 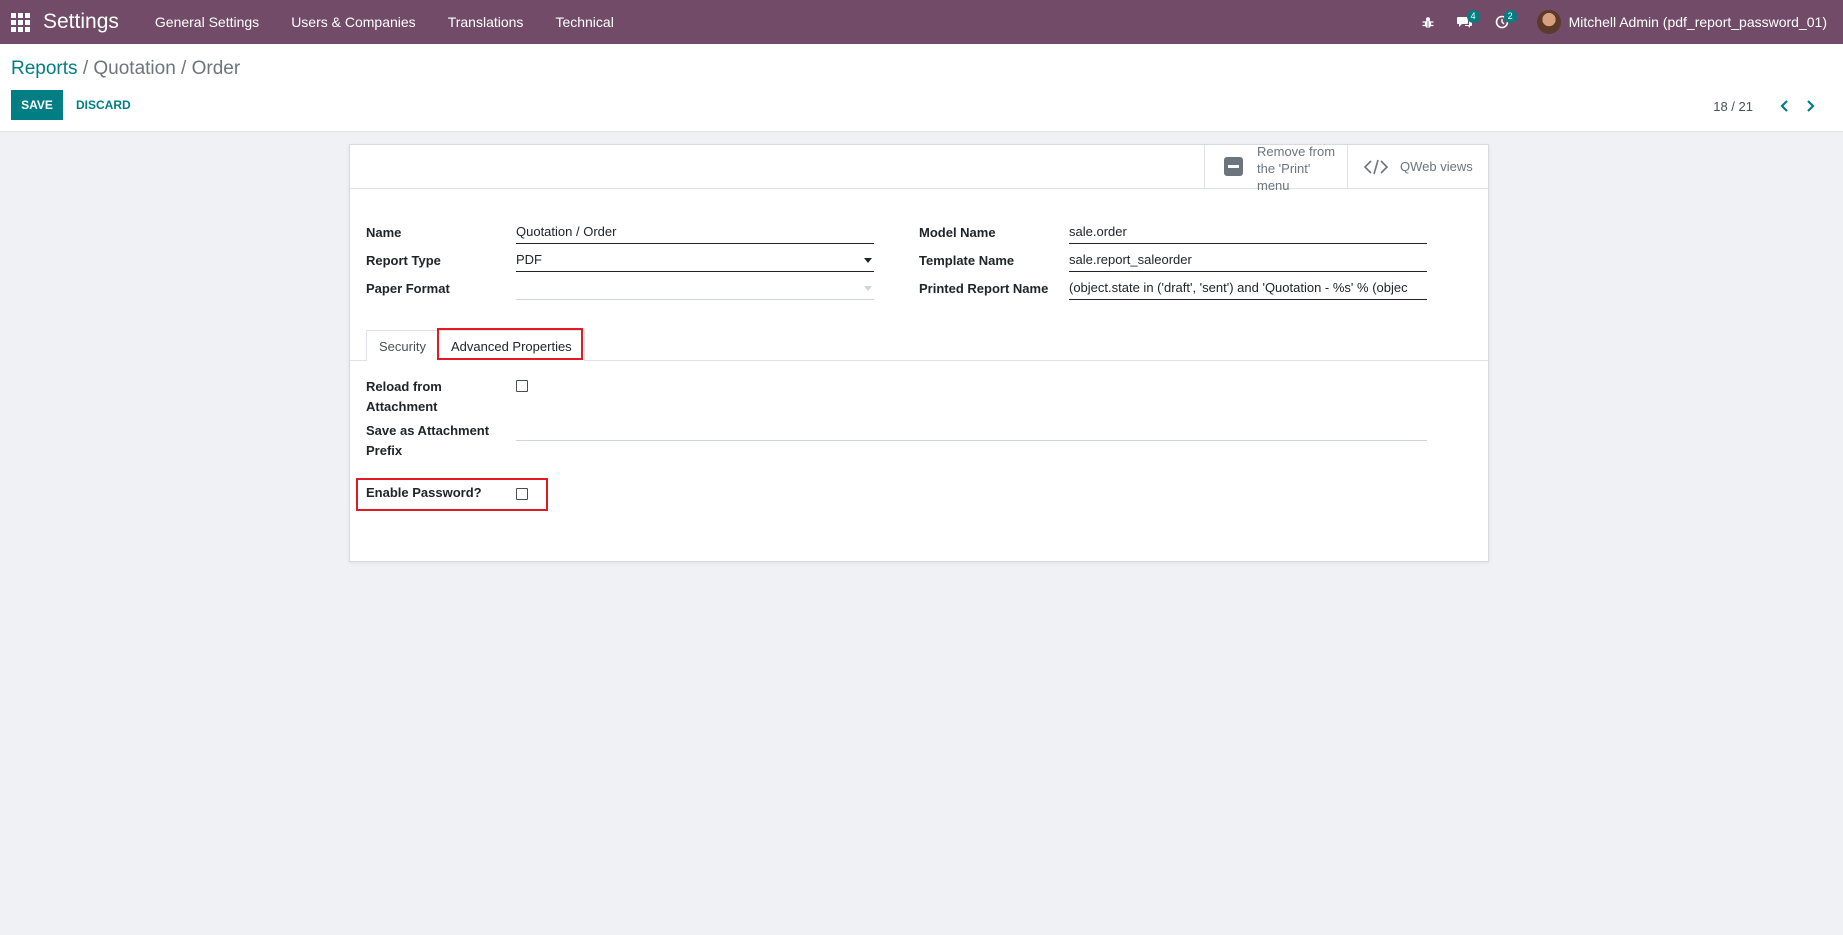 What do you see at coordinates (402, 345) in the screenshot?
I see `tab-security: Security` at bounding box center [402, 345].